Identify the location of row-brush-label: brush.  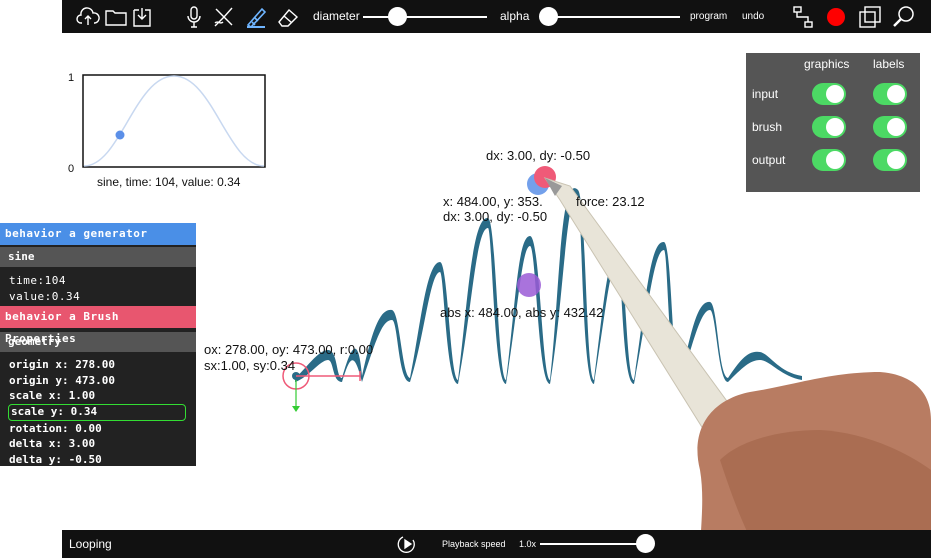
(767, 127).